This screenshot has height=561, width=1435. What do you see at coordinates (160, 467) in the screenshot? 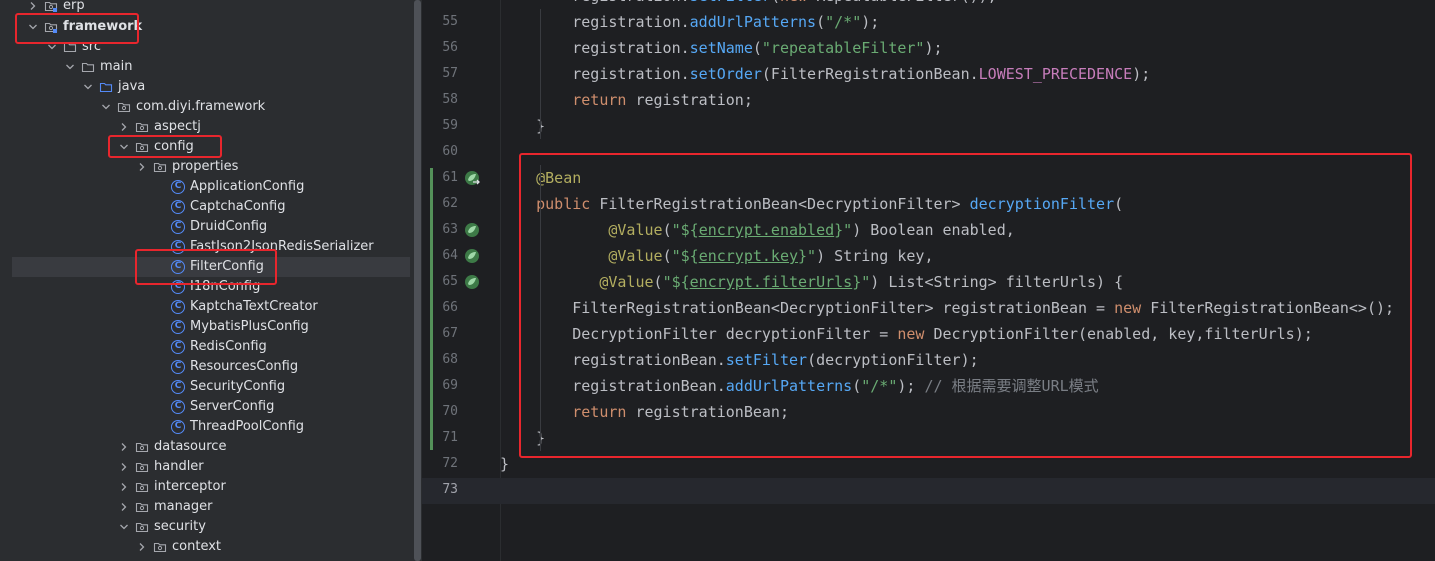
I see `tree-item-handler: handler` at bounding box center [160, 467].